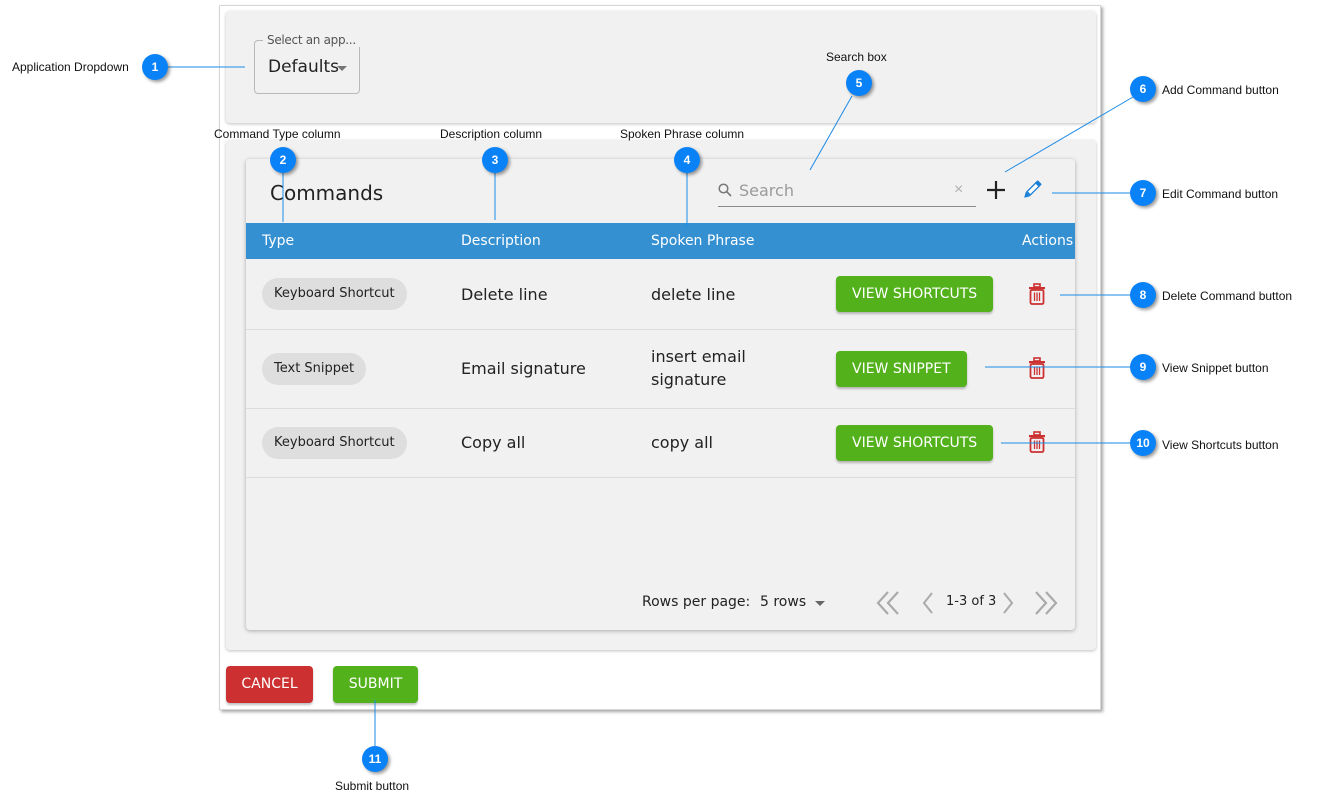 The height and width of the screenshot is (809, 1318). I want to click on previous-page-icon, so click(930, 603).